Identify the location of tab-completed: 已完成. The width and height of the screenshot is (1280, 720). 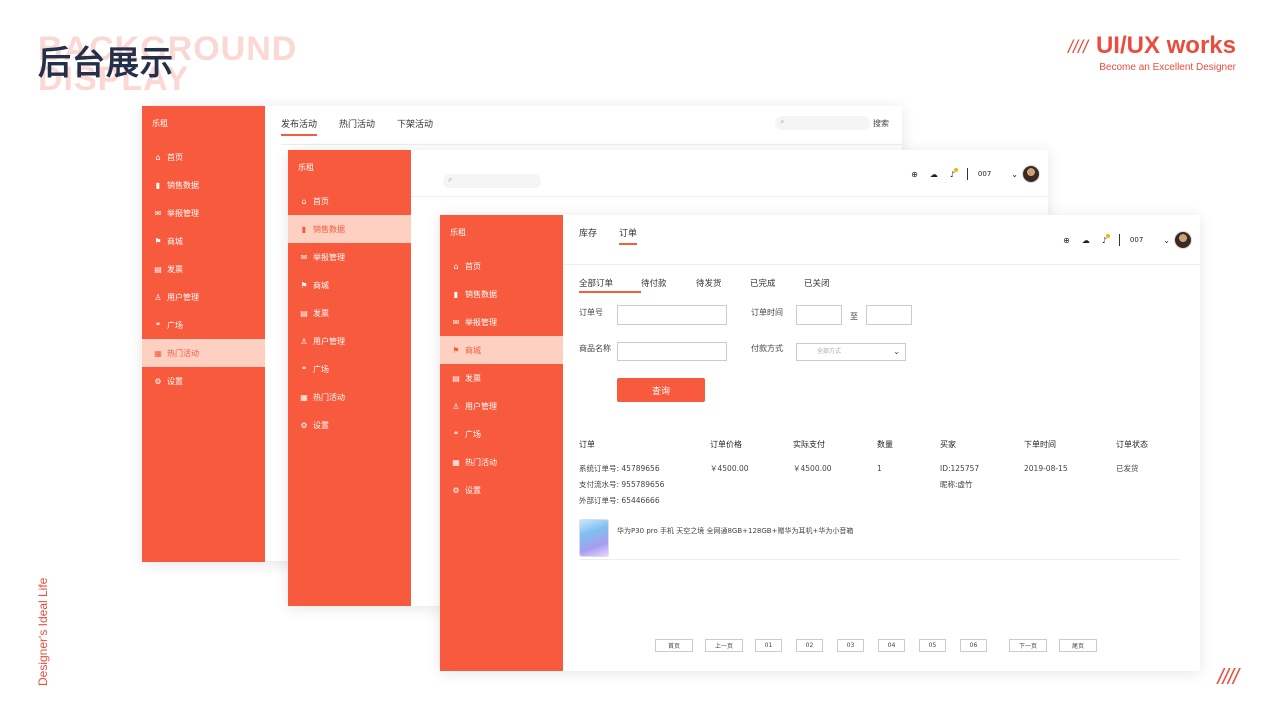
(777, 285).